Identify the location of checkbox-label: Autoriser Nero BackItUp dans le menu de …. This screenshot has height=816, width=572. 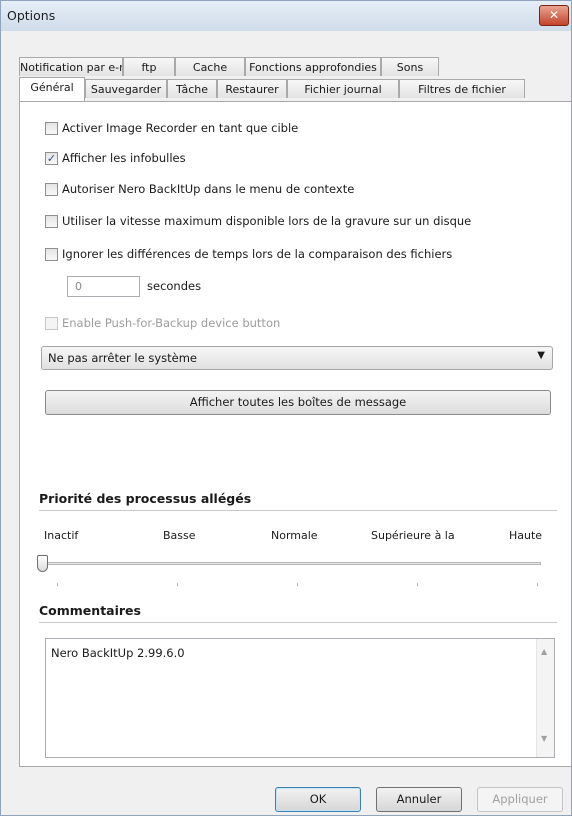
(208, 189).